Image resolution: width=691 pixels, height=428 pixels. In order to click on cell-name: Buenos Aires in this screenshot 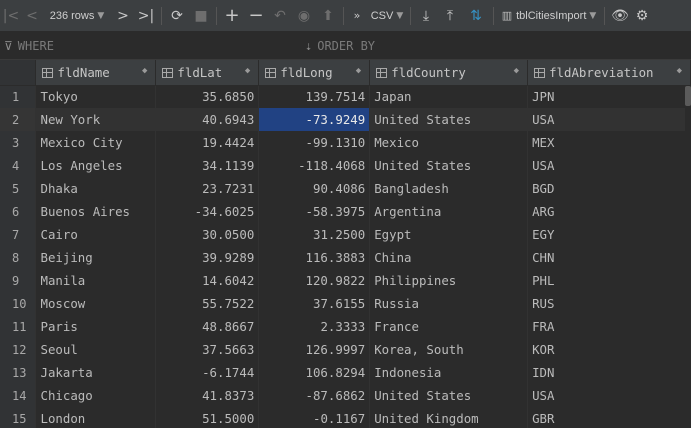, I will do `click(96, 211)`.